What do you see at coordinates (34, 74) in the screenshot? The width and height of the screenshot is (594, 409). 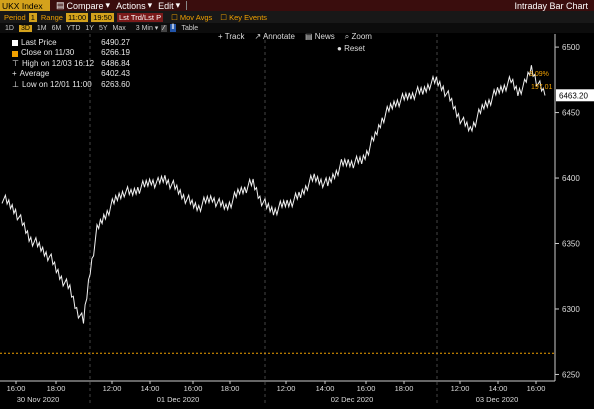 I see `legend-label: Average` at bounding box center [34, 74].